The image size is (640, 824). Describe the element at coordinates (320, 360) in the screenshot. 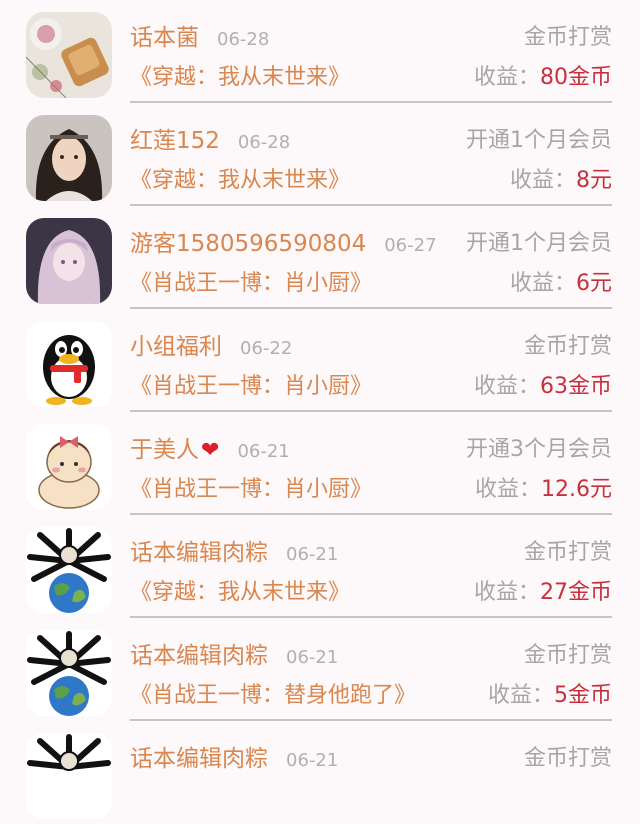

I see `list-item: 小组福利 06-22 金币打赏 《肖战王一博：肖小厨》 收益：63金币` at that location.